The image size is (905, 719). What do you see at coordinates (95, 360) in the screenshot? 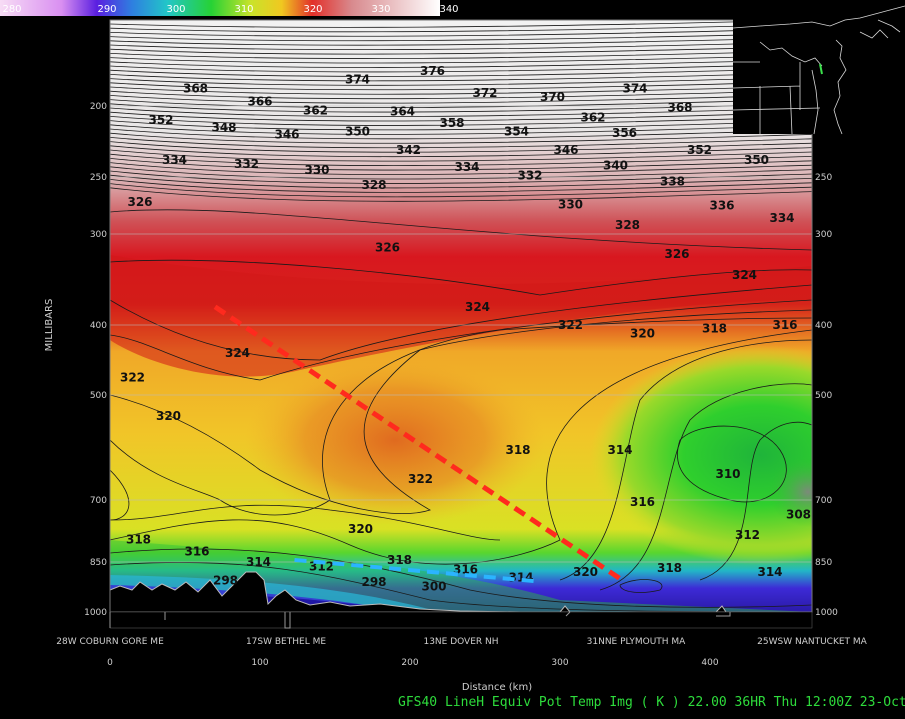
I see `pressure-ticks-left: 200 250 300 400 500 700 850 1000` at bounding box center [95, 360].